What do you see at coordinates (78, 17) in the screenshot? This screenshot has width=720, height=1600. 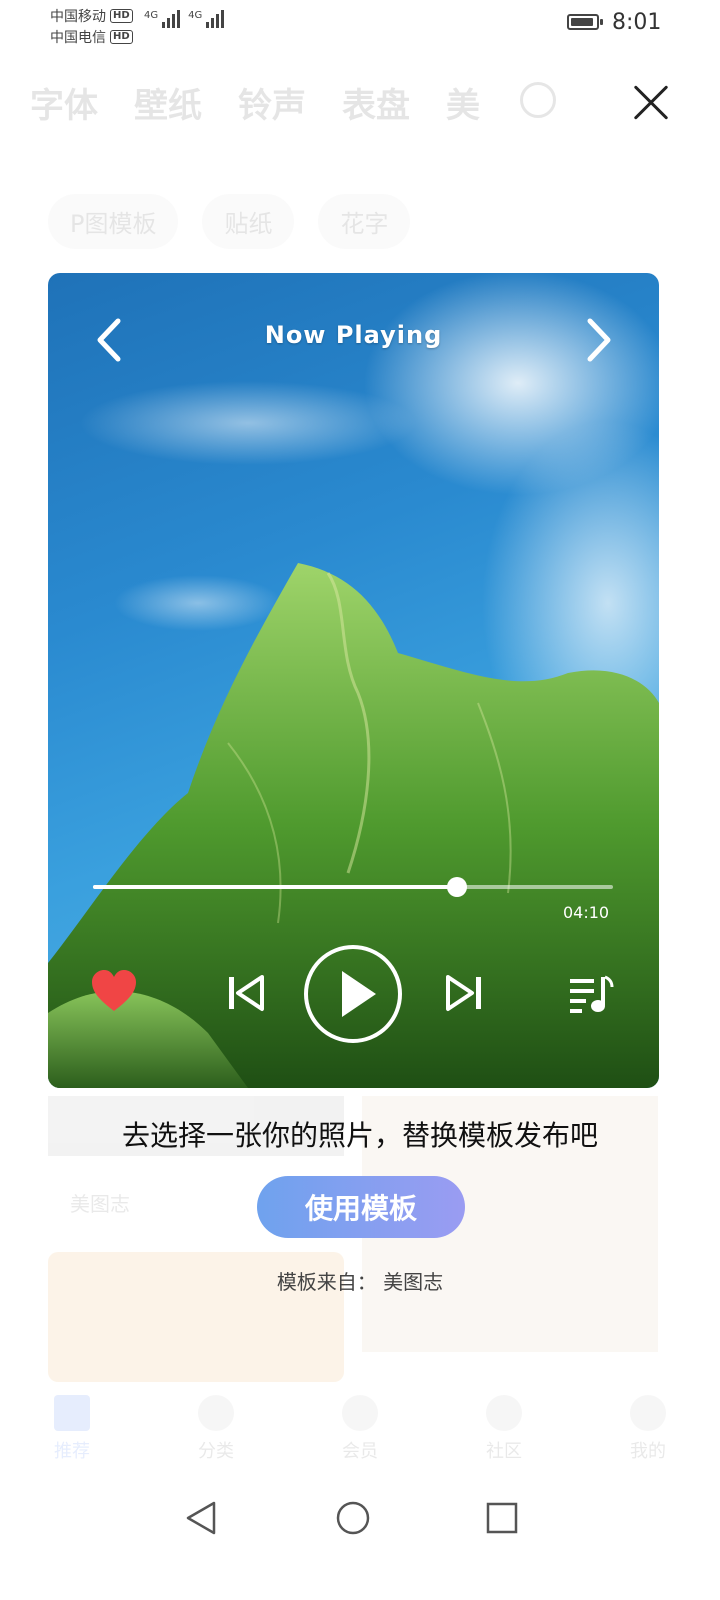 I see `carrier-1-name: 中国移动` at bounding box center [78, 17].